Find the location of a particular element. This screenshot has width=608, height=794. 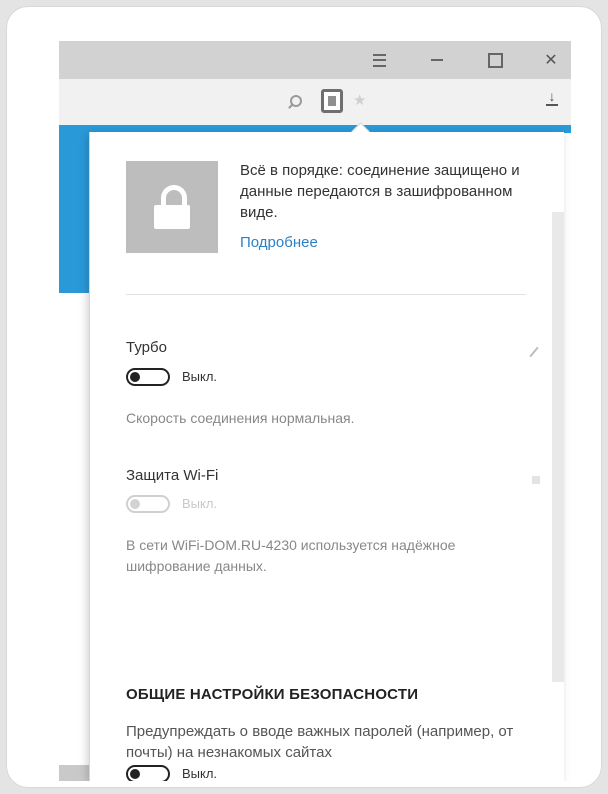

minimize-icon is located at coordinates (437, 60).